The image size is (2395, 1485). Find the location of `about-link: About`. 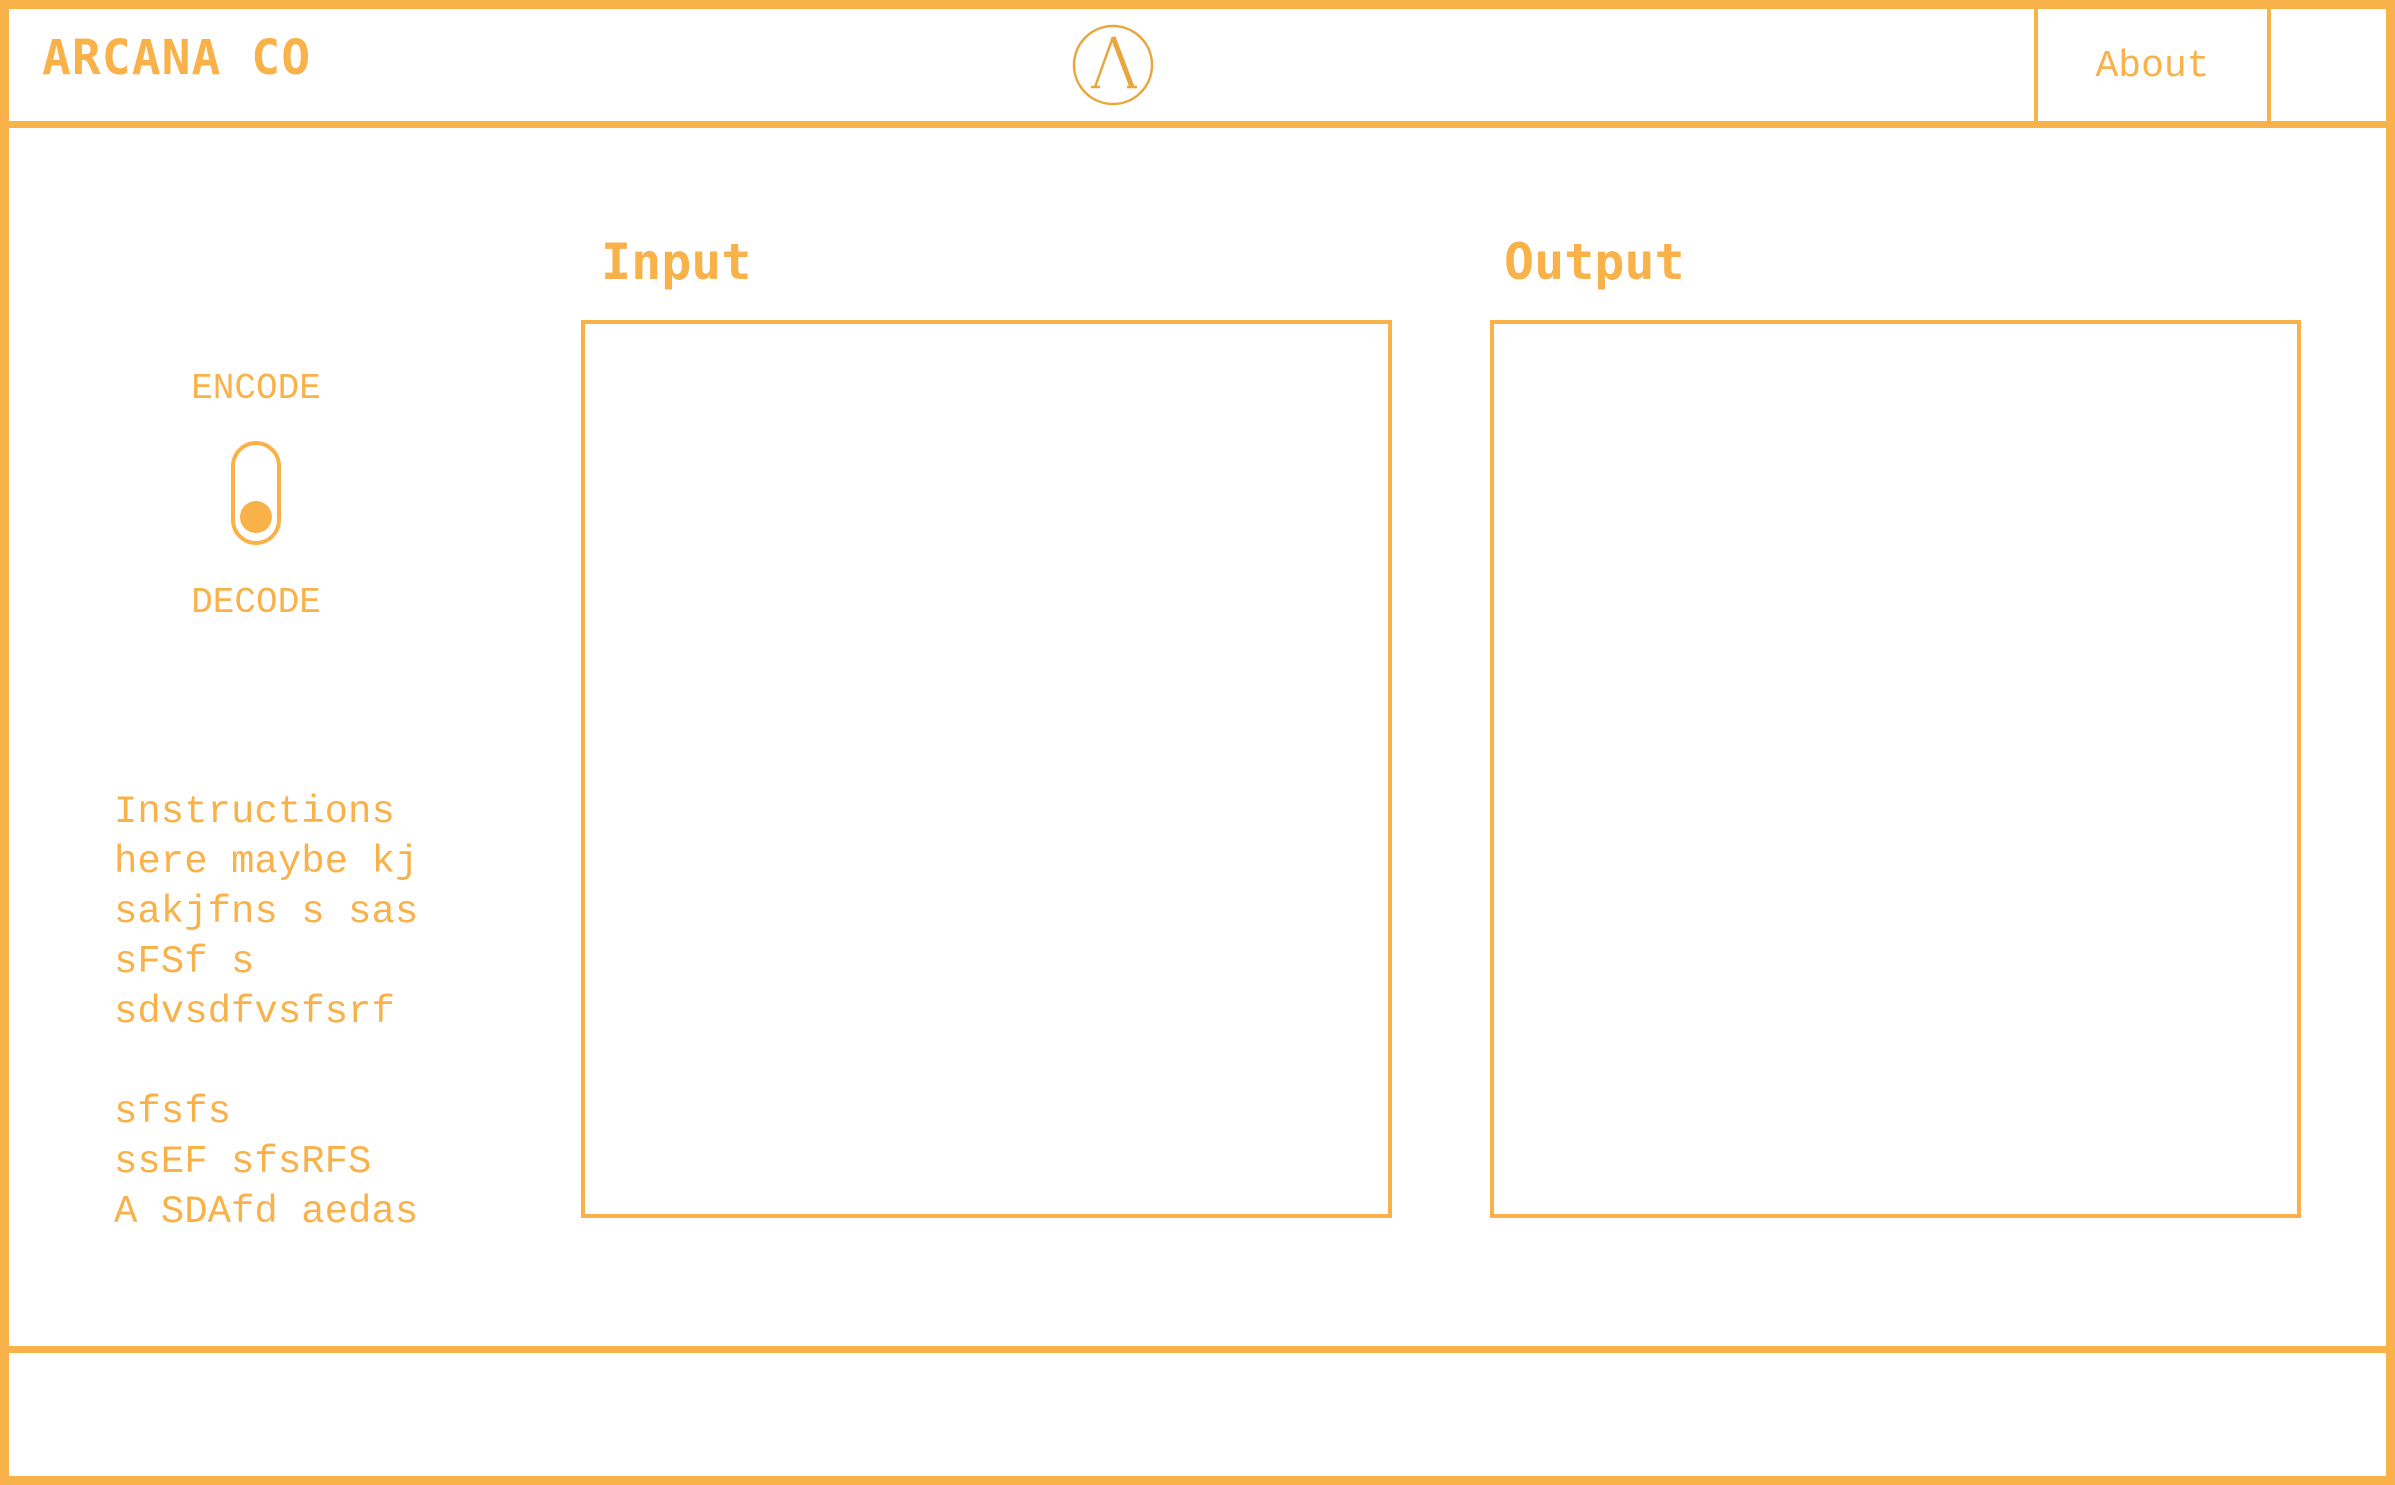

about-link: About is located at coordinates (2152, 66).